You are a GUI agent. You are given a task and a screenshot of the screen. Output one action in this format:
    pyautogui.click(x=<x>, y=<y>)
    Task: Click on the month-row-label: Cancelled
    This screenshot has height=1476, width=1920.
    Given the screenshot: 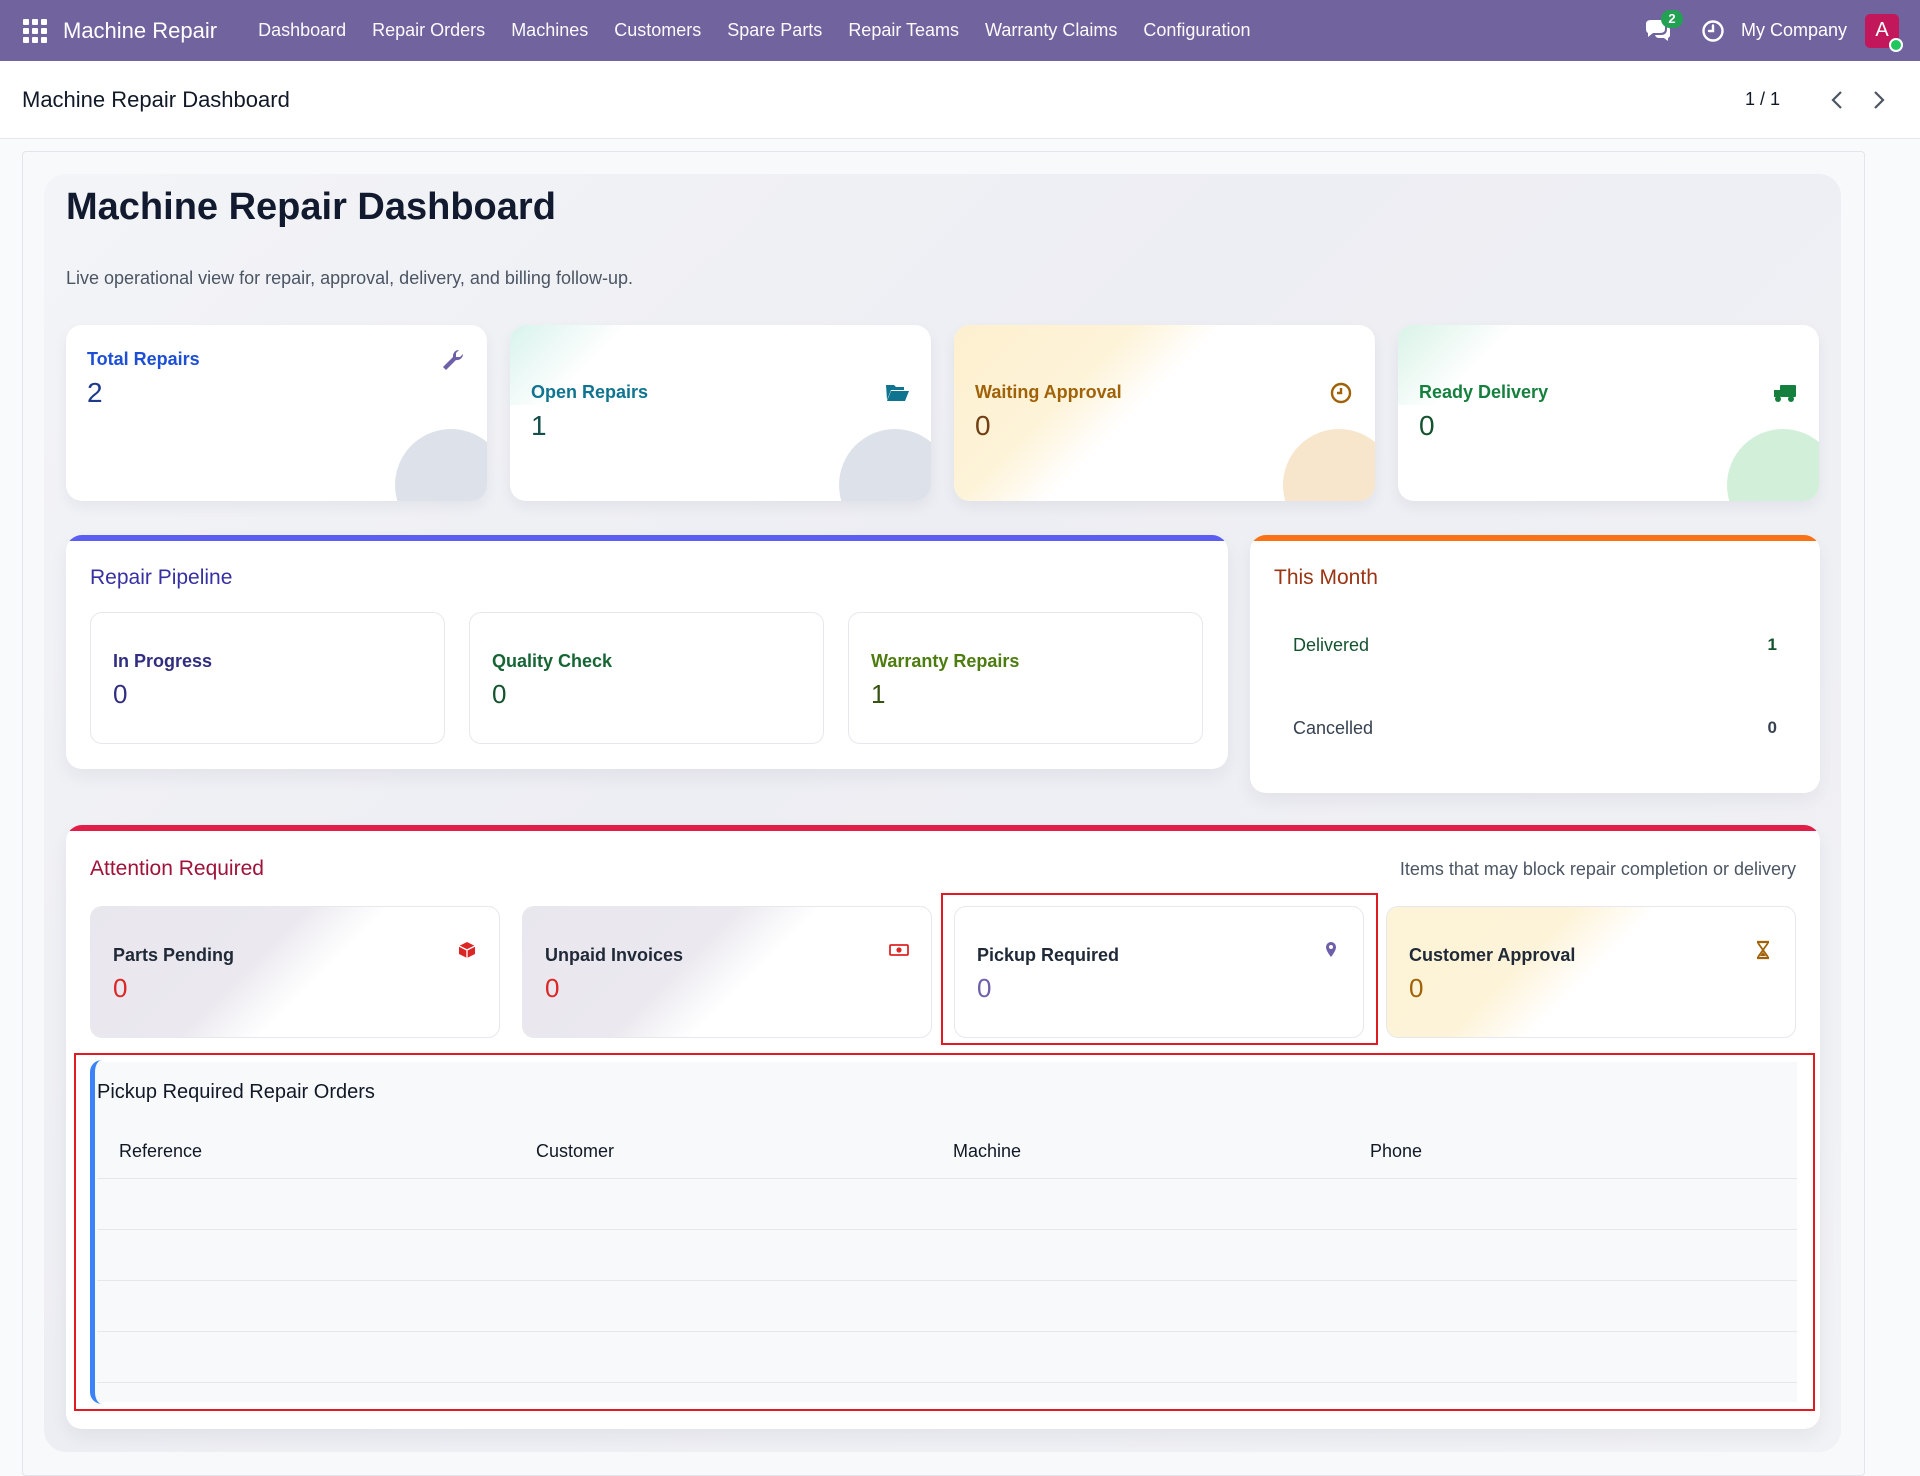 What is the action you would take?
    pyautogui.click(x=1333, y=728)
    